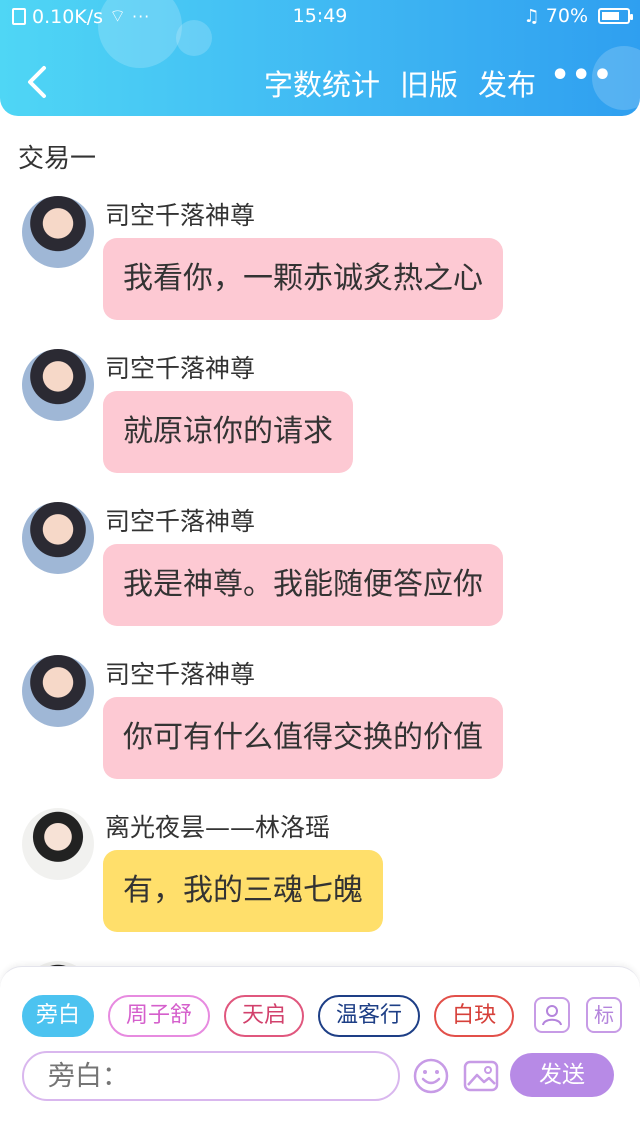 This screenshot has height=1138, width=640. I want to click on word-count-button: 字数统计, so click(322, 83).